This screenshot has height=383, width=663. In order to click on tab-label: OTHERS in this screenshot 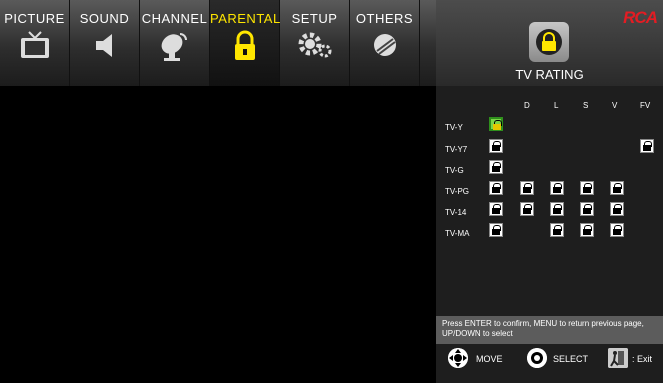, I will do `click(384, 18)`.